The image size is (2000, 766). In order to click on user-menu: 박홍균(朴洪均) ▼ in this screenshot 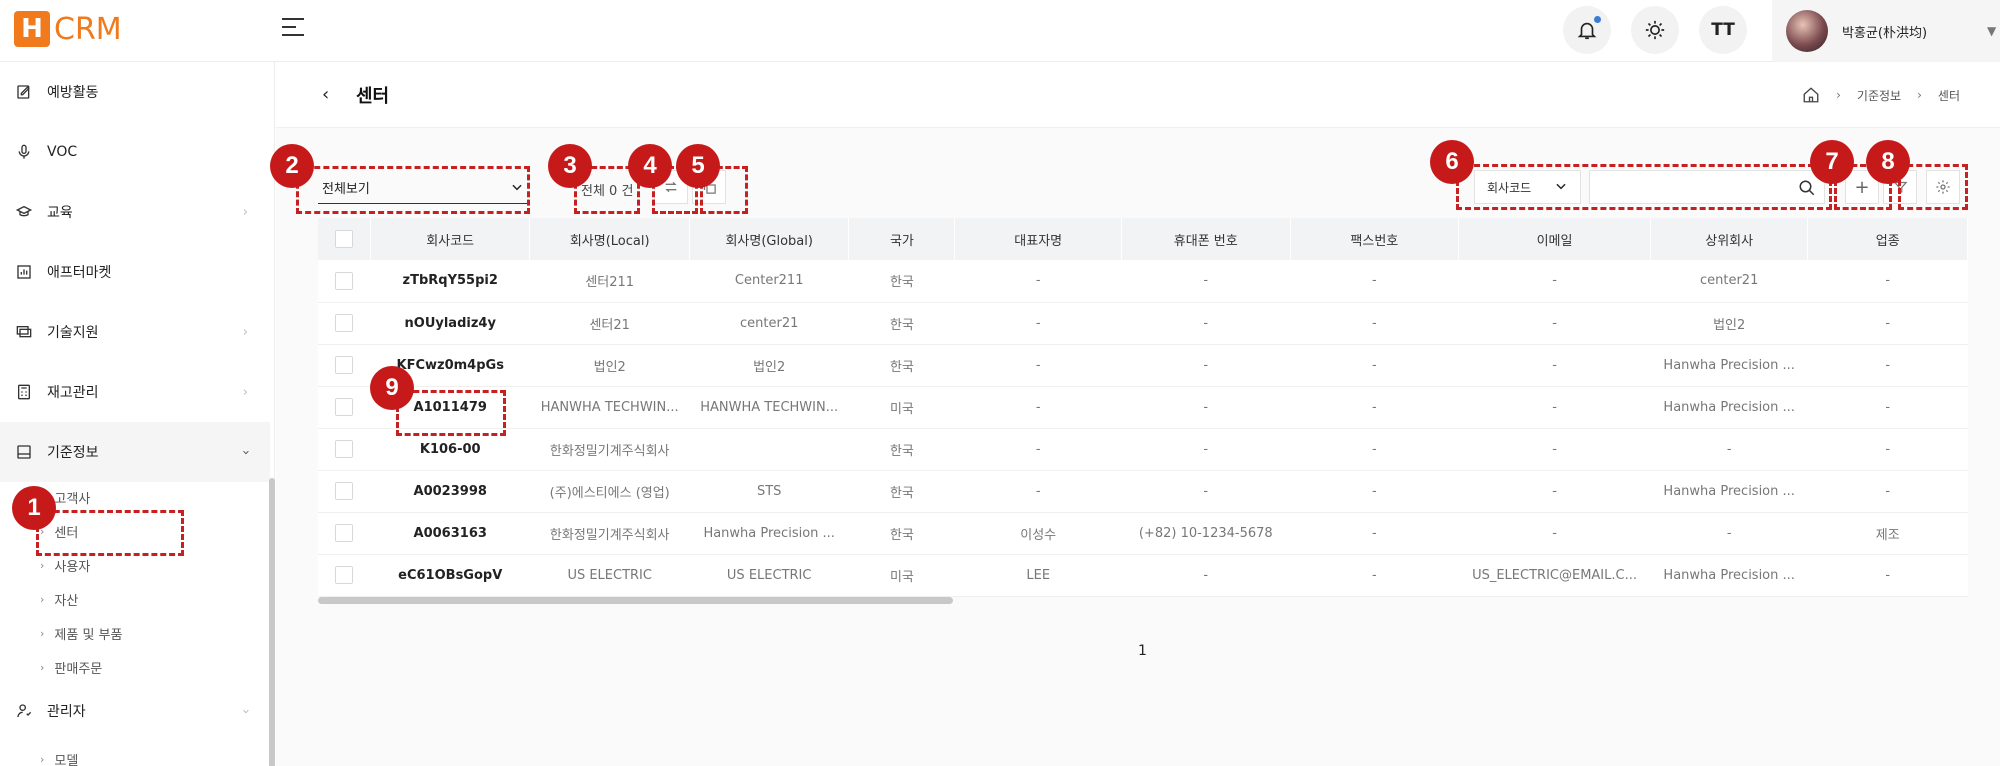, I will do `click(1886, 31)`.